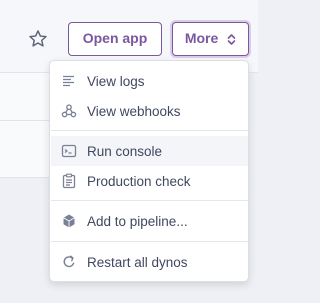 The width and height of the screenshot is (320, 303). I want to click on open-app-button: Open app, so click(115, 39).